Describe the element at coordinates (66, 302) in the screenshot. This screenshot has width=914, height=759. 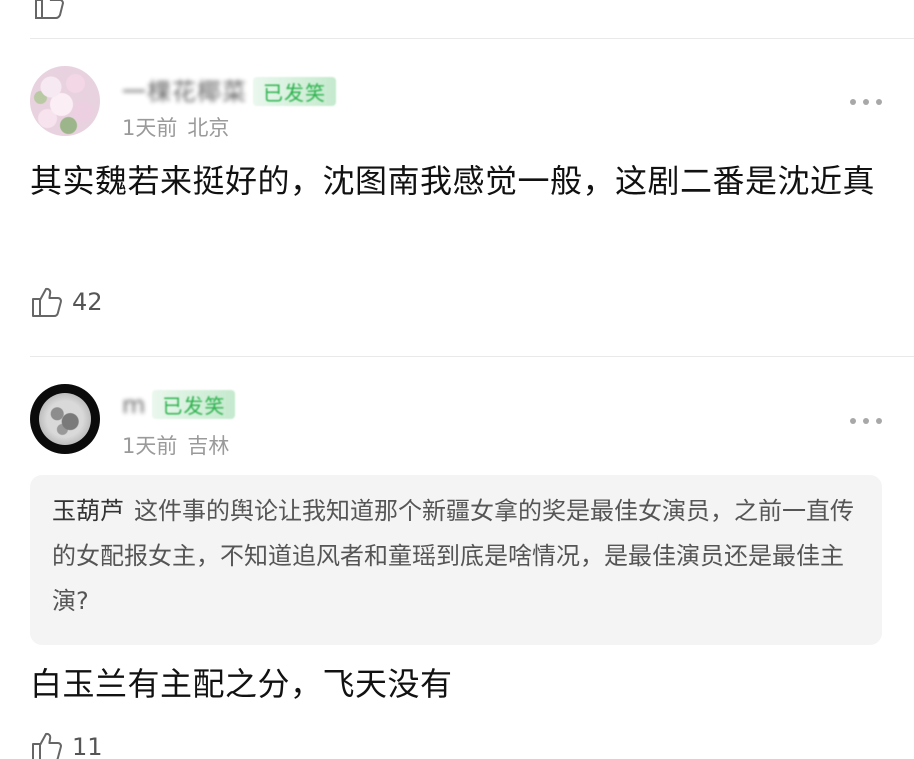
I see `like-button: 42` at that location.